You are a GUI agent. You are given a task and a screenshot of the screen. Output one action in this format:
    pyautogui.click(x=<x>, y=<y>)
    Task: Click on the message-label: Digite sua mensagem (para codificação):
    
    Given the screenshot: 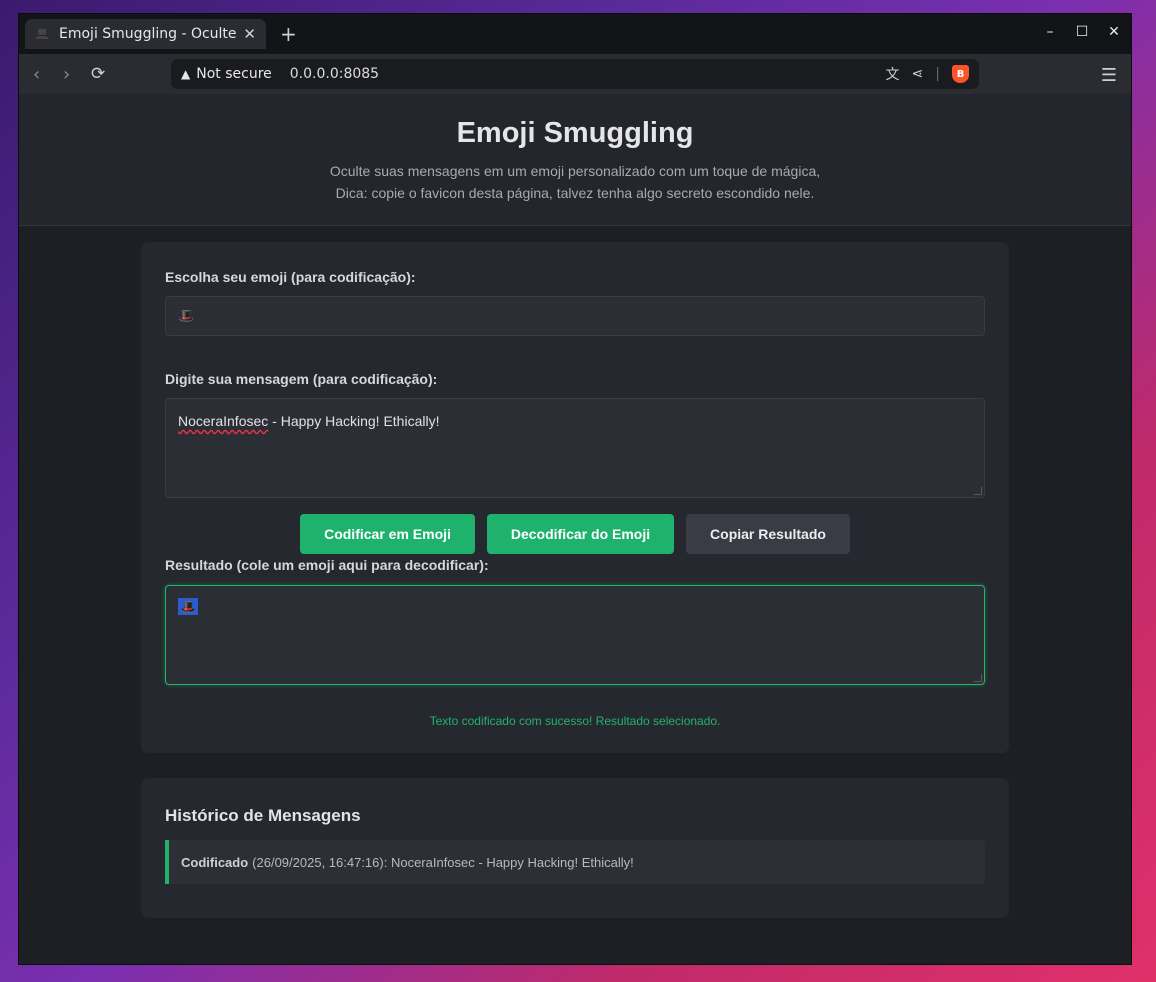 What is the action you would take?
    pyautogui.click(x=301, y=379)
    